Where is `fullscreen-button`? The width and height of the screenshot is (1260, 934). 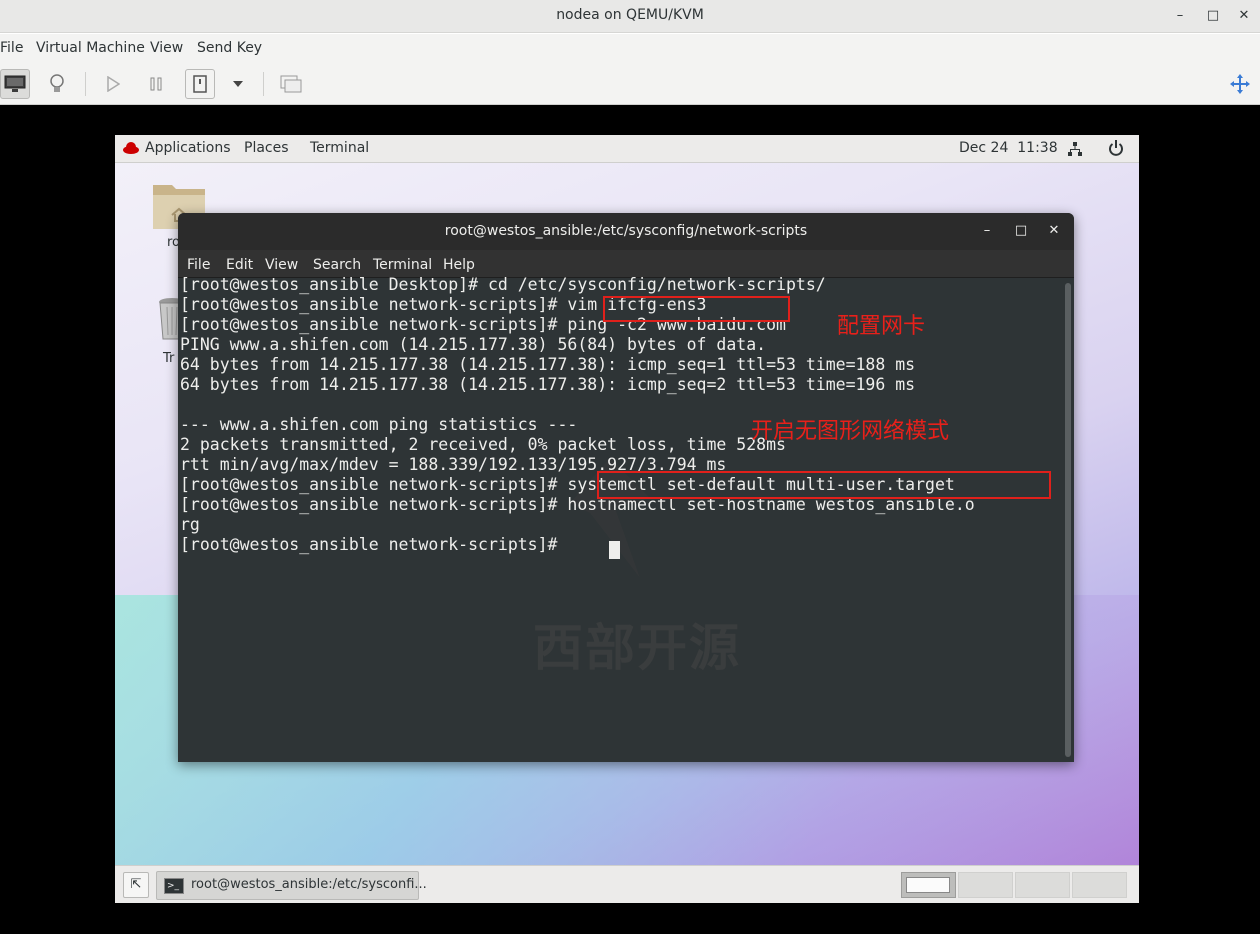
fullscreen-button is located at coordinates (1240, 84).